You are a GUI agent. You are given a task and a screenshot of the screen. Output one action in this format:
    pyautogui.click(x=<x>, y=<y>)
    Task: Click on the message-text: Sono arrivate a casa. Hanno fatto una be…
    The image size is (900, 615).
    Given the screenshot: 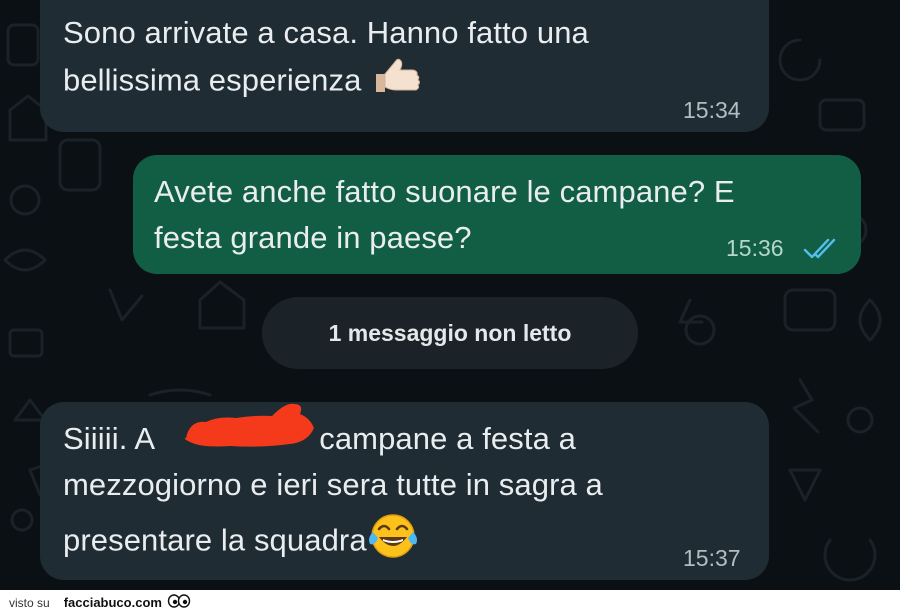 What is the action you would take?
    pyautogui.click(x=416, y=59)
    